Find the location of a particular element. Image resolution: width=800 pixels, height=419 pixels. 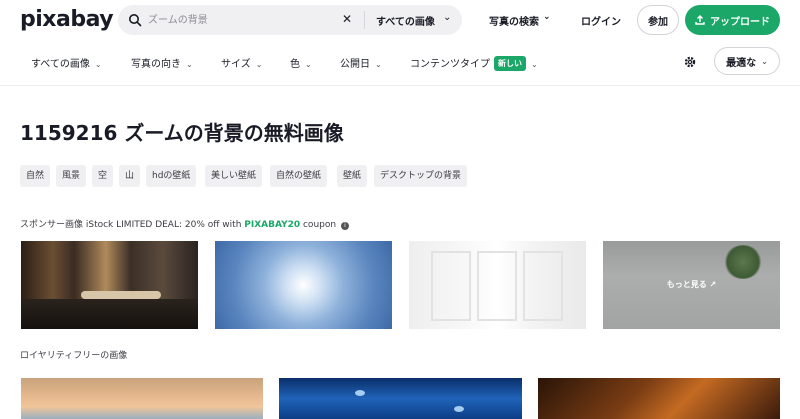

filter-size: サイズ ⌄ is located at coordinates (241, 62).